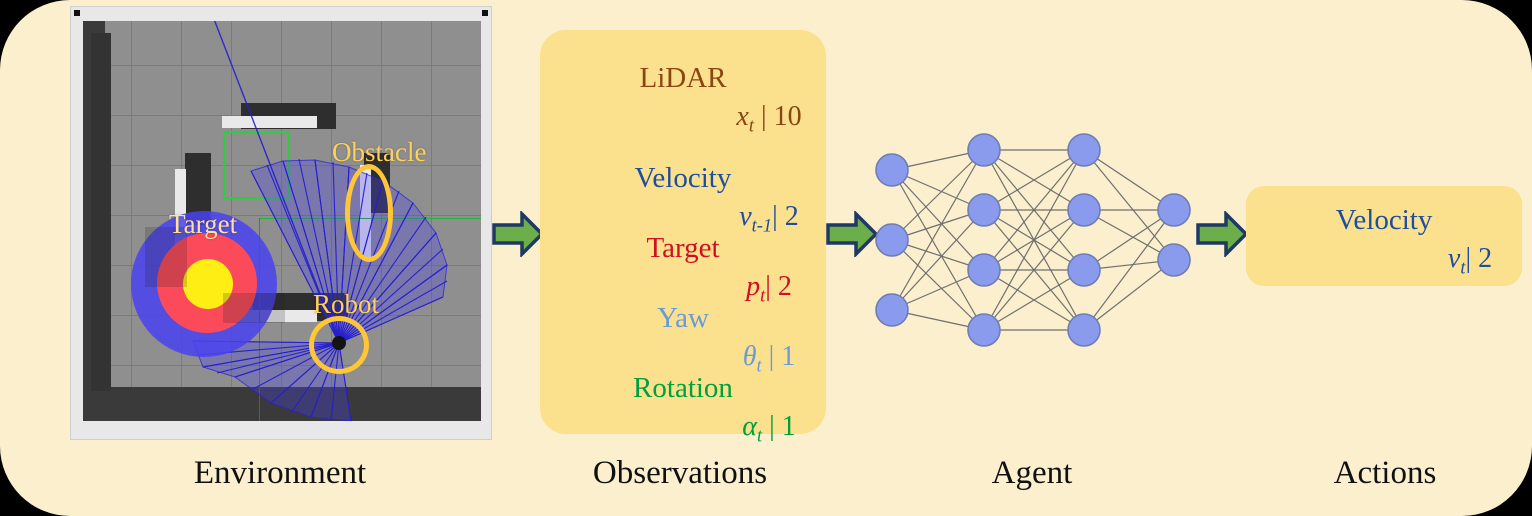 The height and width of the screenshot is (516, 1532). What do you see at coordinates (346, 304) in the screenshot?
I see `robot-annotation-label: Robot` at bounding box center [346, 304].